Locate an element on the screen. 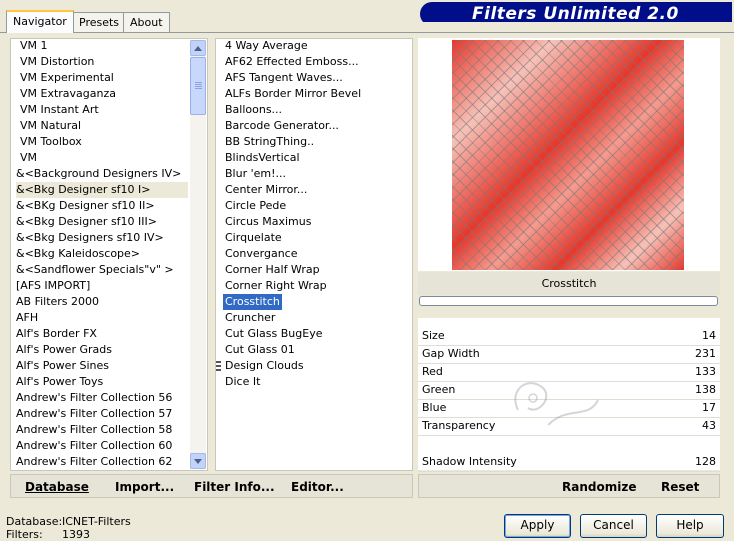 Image resolution: width=734 pixels, height=541 pixels. category-item: Alf's Power Sines is located at coordinates (102, 366).